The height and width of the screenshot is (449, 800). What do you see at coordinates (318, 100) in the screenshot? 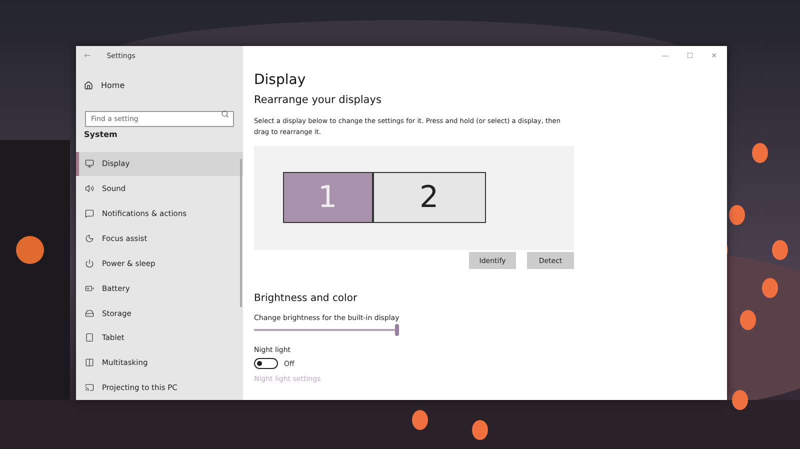
I see `section-heading: Rearrange your displays` at bounding box center [318, 100].